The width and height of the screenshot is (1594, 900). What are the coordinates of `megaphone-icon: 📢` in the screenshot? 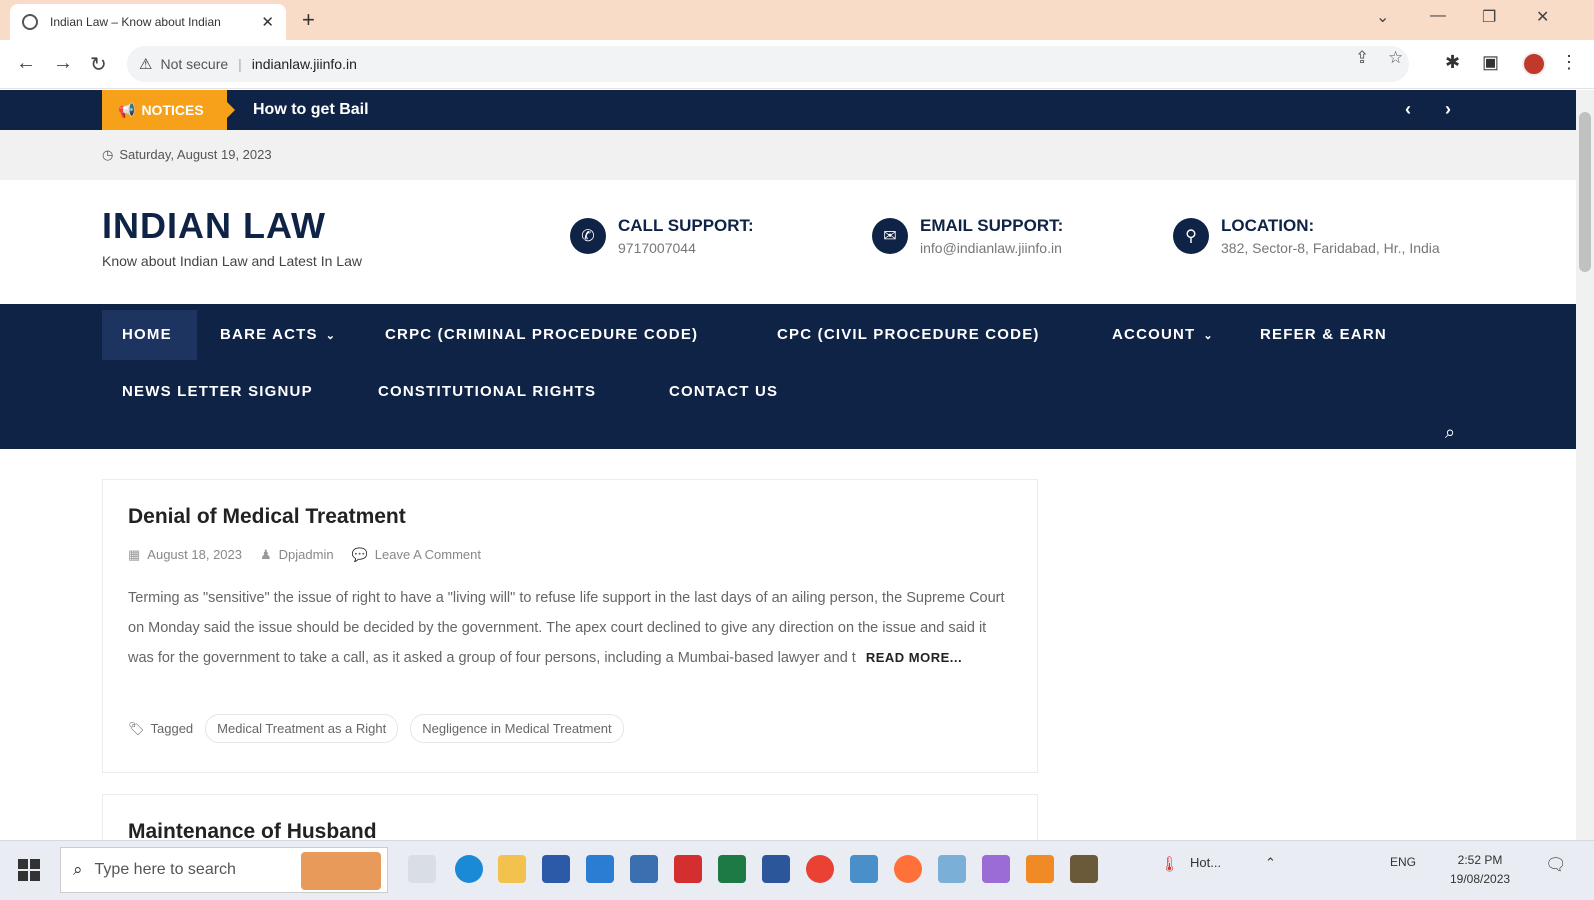 It's located at (127, 109).